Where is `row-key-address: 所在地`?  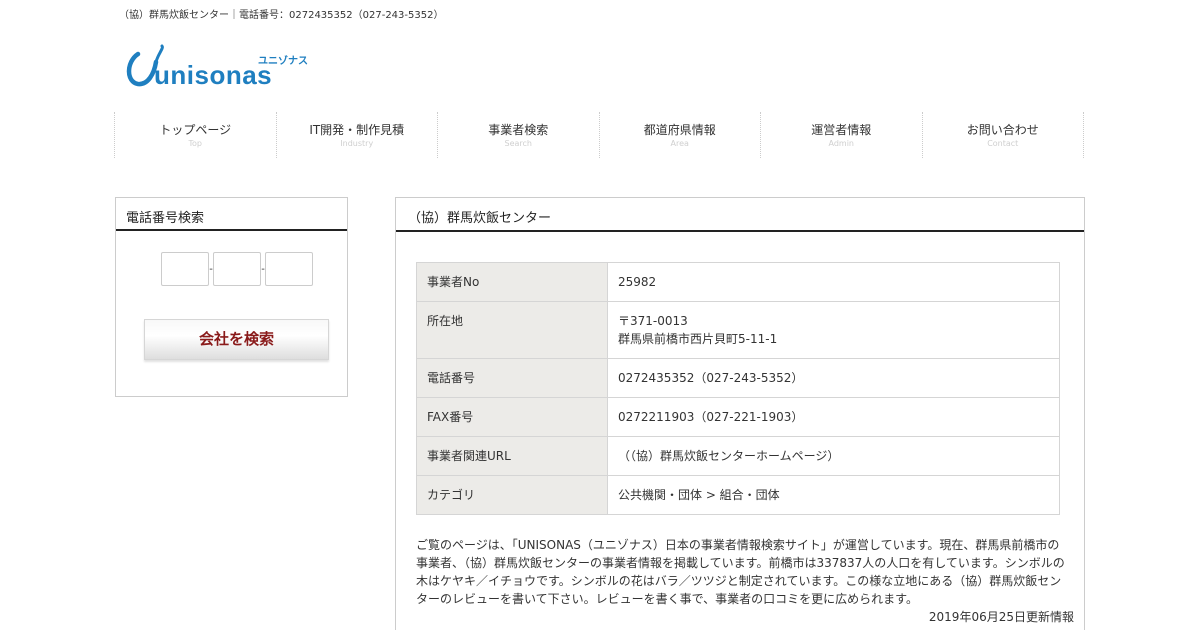 row-key-address: 所在地 is located at coordinates (512, 330).